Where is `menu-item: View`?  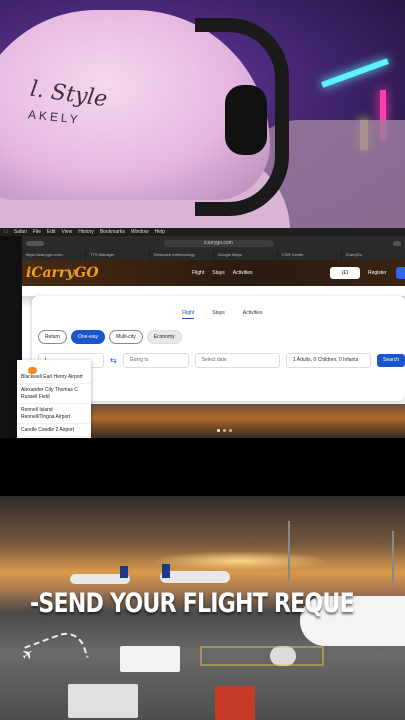 menu-item: View is located at coordinates (67, 232).